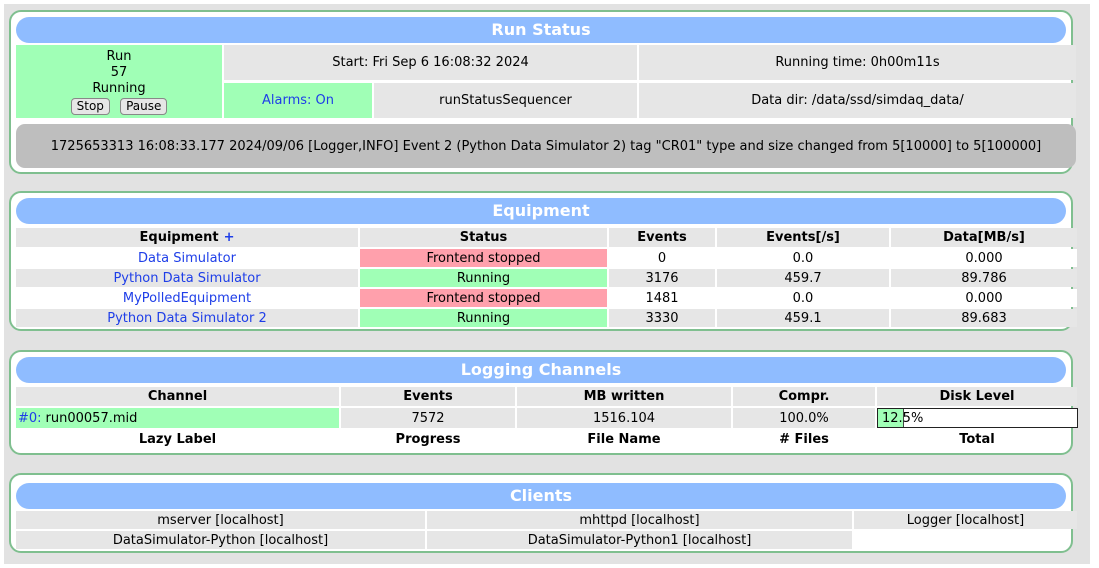 The height and width of the screenshot is (568, 1099). I want to click on col-header-log-events: Events, so click(428, 396).